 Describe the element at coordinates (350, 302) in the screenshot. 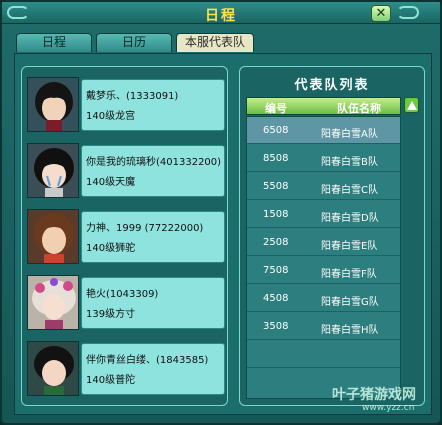

I see `team-name: 阳春白雪G队` at that location.